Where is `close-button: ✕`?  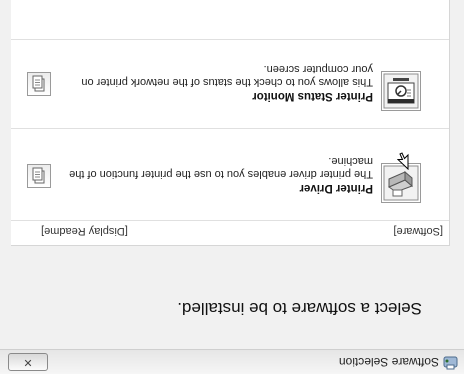
close-button: ✕ is located at coordinates (28, 362).